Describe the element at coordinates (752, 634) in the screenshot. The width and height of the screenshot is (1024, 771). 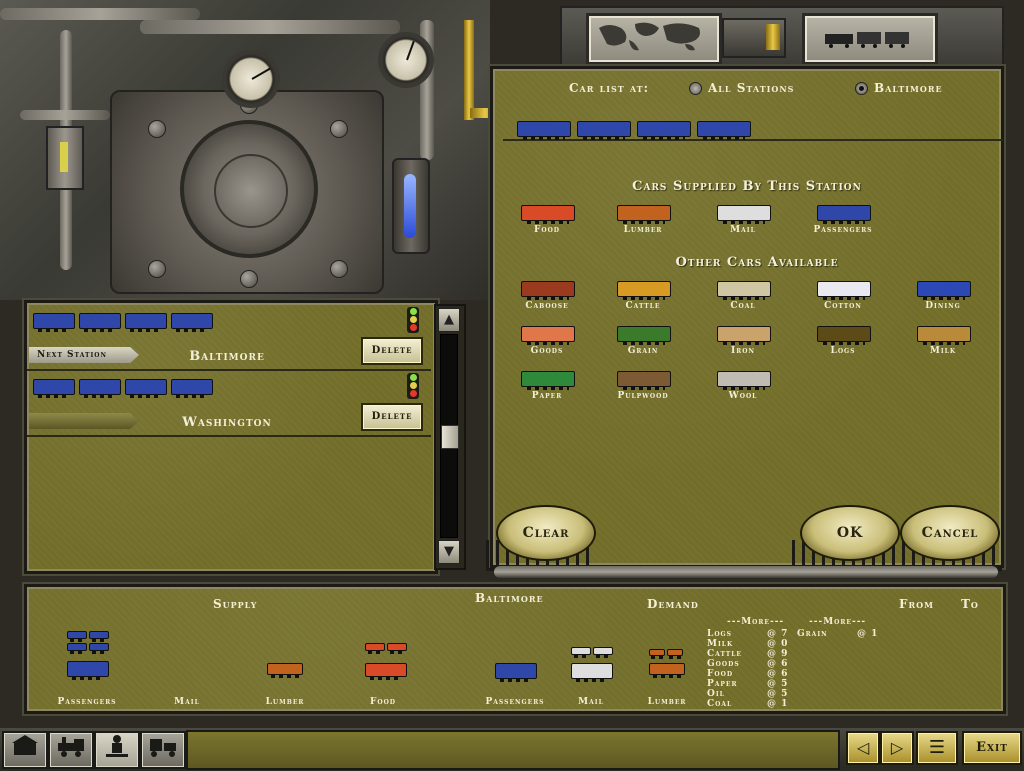
I see `demand-list-row: Logs @ 7` at that location.